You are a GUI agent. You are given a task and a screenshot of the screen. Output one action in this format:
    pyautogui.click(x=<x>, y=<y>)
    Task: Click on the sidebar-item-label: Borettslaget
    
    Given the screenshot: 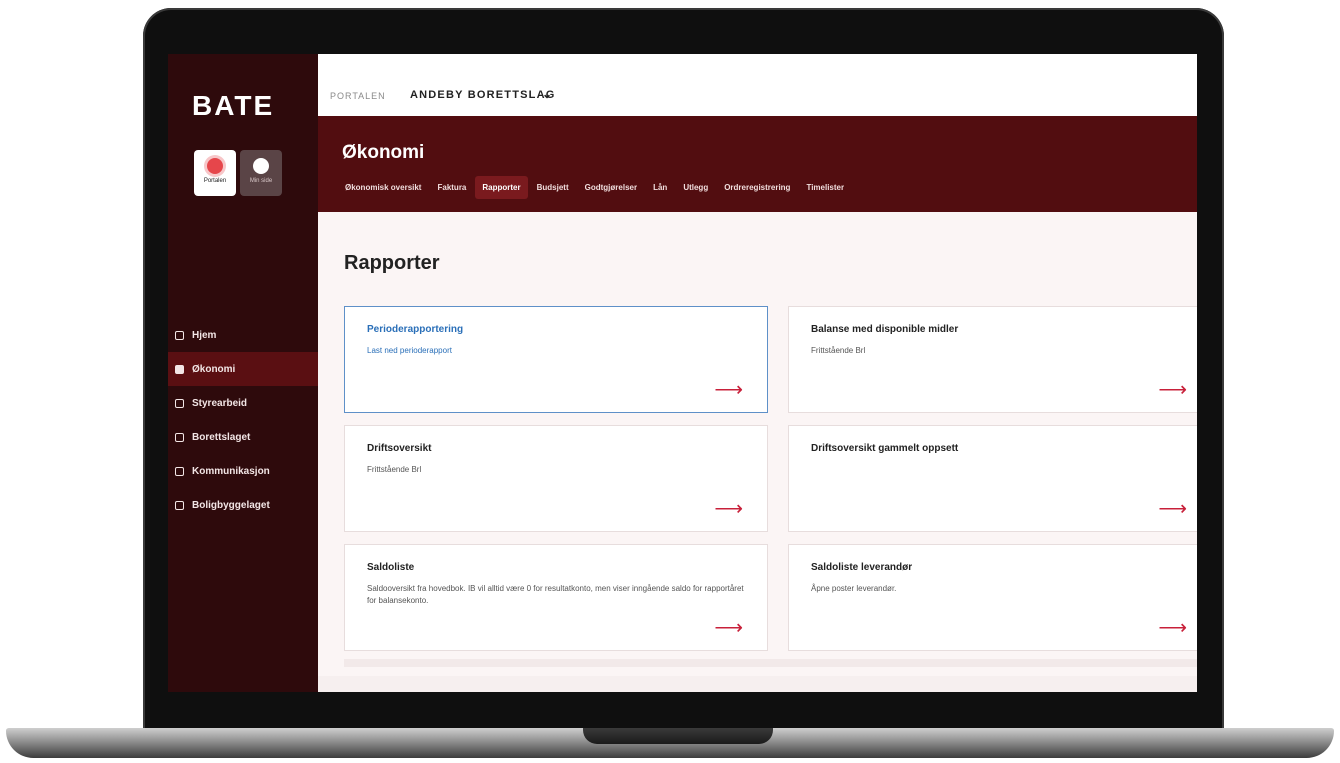 What is the action you would take?
    pyautogui.click(x=221, y=437)
    